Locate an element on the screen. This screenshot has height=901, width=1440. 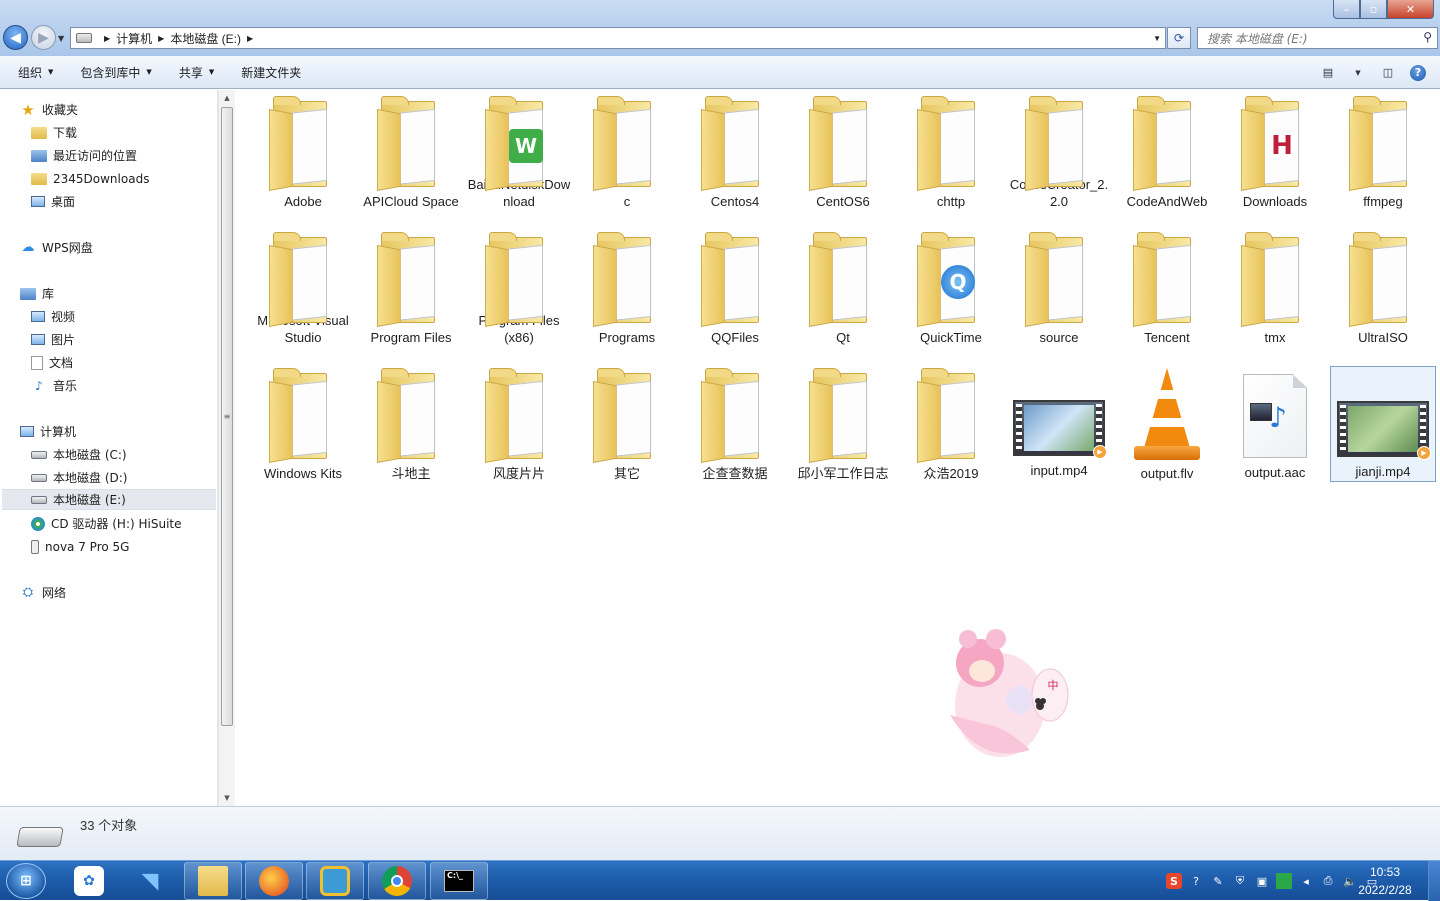
folder-item: 邱小军工作日志 is located at coordinates (843, 424).